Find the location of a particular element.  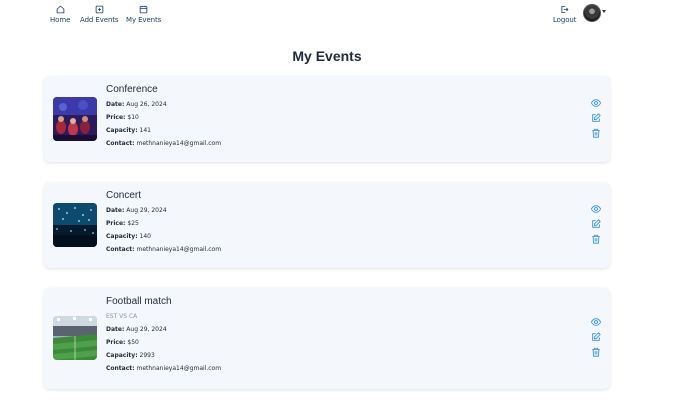

avatar is located at coordinates (592, 13).